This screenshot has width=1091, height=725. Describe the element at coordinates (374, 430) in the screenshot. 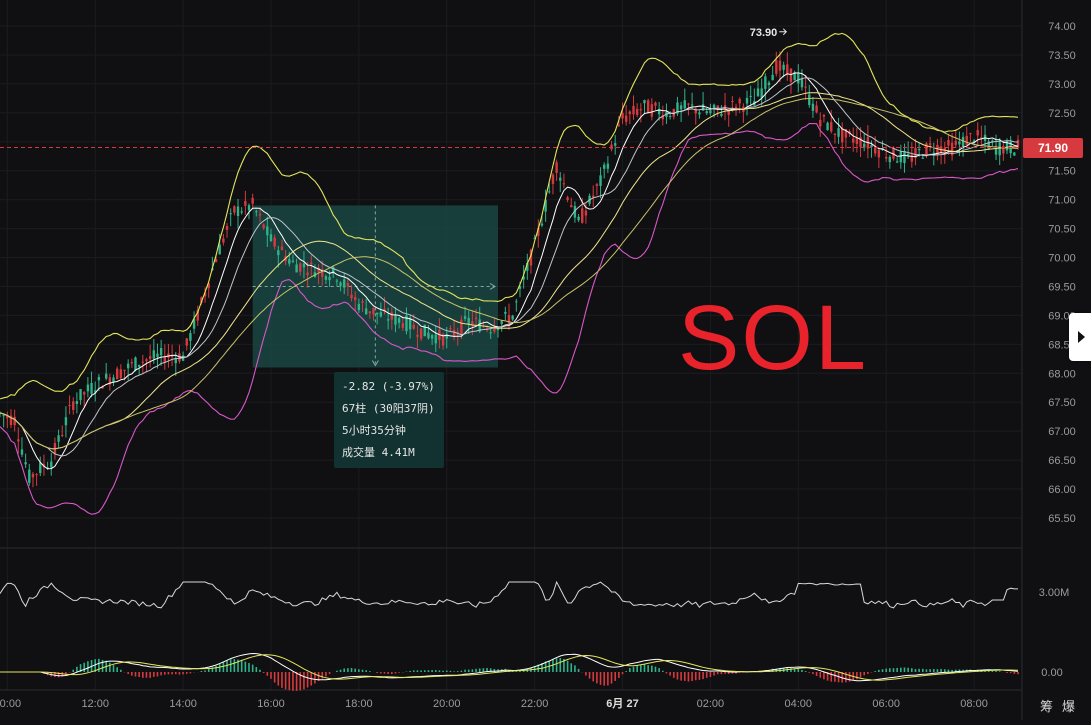

I see `measure-duration: 5小时35分钟` at that location.